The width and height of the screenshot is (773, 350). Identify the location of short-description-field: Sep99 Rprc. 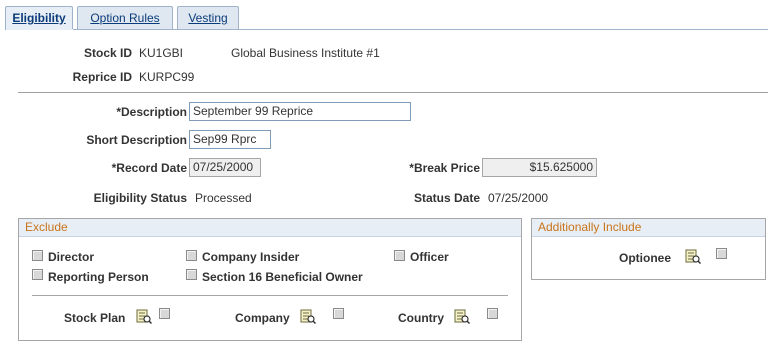
(230, 139).